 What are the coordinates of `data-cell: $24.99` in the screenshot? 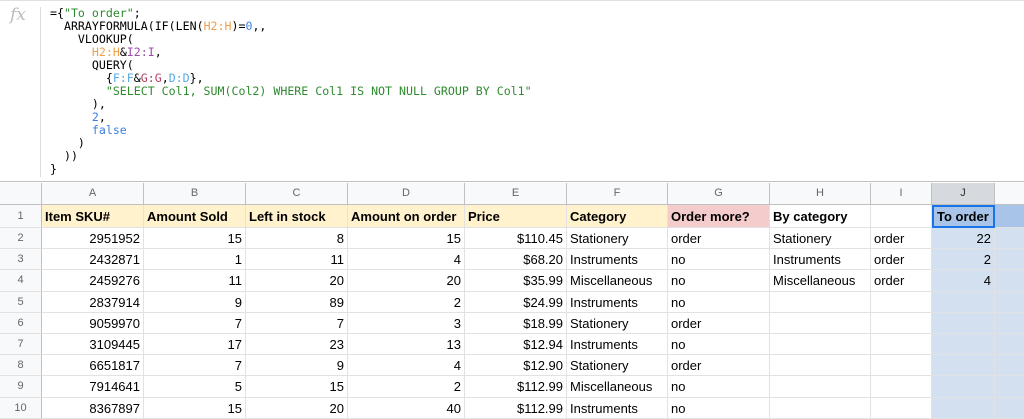 It's located at (516, 302).